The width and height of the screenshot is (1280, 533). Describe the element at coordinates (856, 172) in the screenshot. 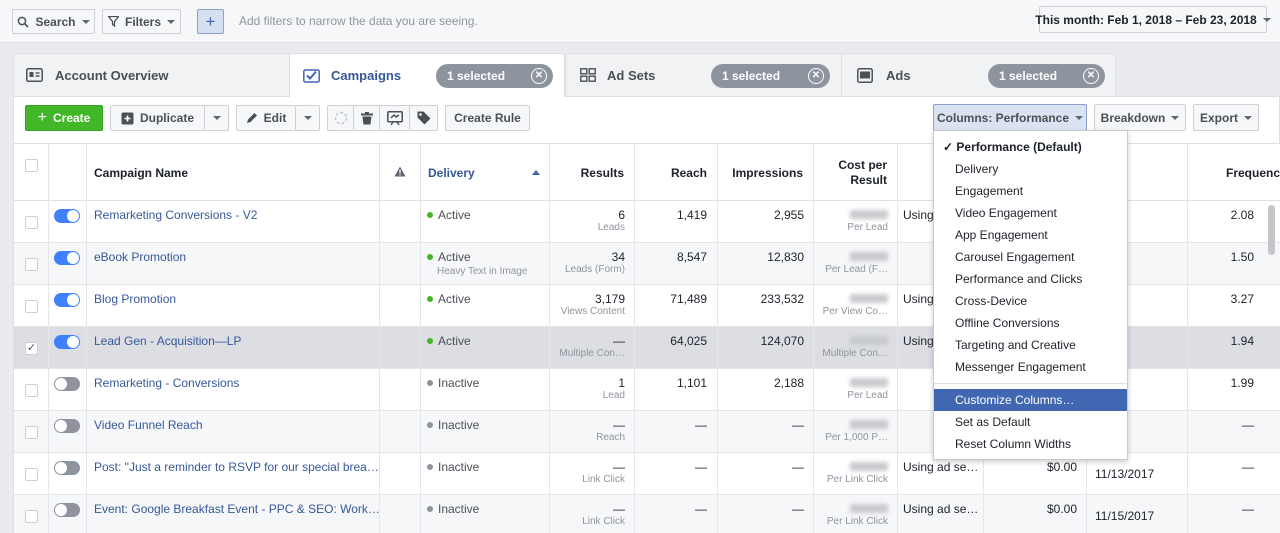

I see `column-cost-per-result: Cost per Result` at that location.